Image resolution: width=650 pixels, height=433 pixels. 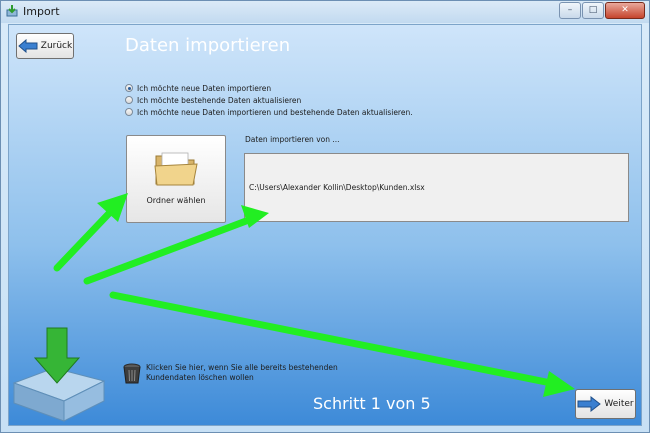 I want to click on back-arrow-icon, so click(x=28, y=46).